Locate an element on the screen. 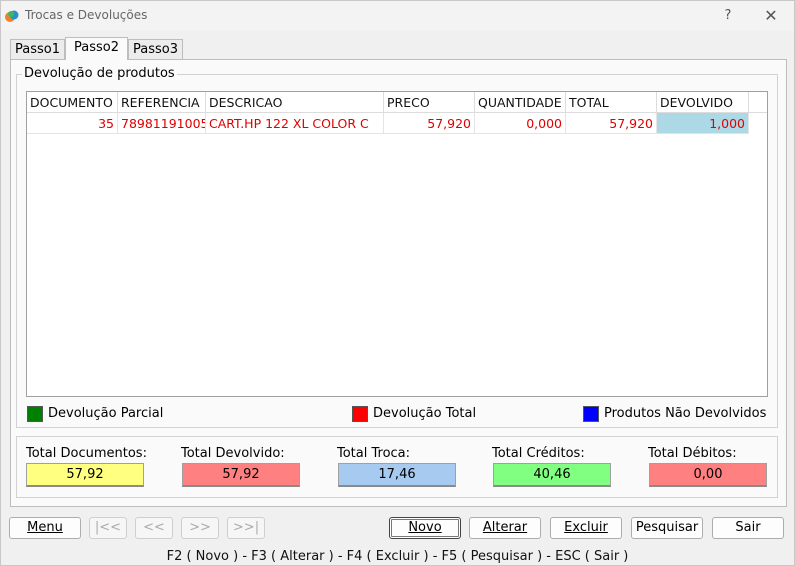 Image resolution: width=795 pixels, height=566 pixels. cell-devolvido: 1,000 is located at coordinates (703, 123).